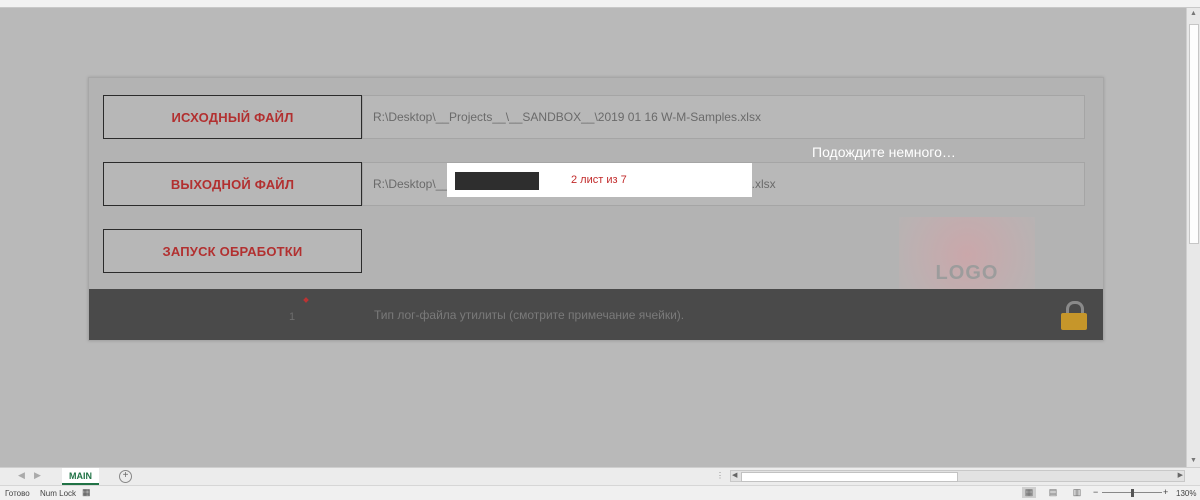  Describe the element at coordinates (1193, 461) in the screenshot. I see `scroll-down-icon: ▼` at that location.